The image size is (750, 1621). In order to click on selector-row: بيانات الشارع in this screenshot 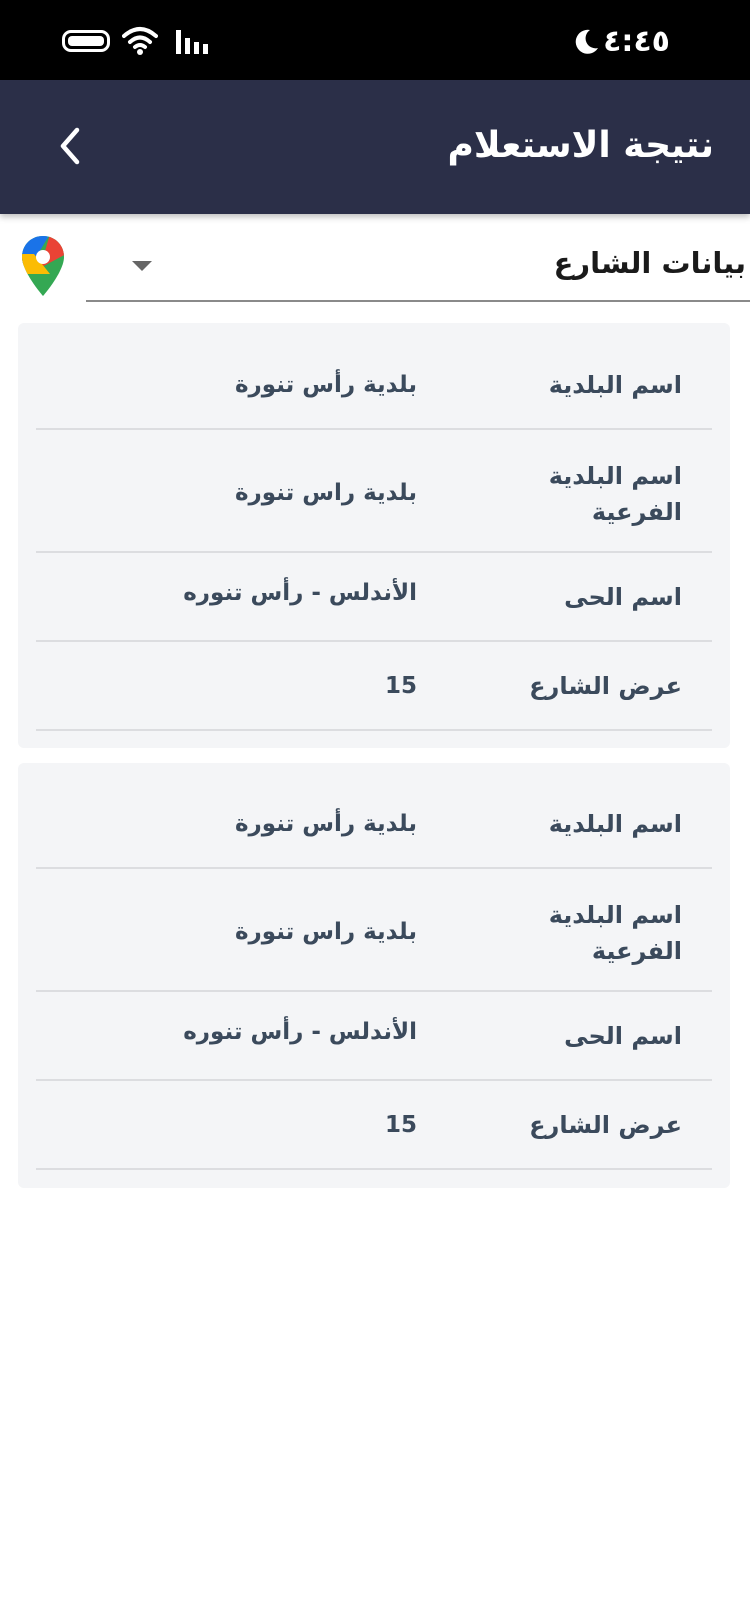, I will do `click(375, 268)`.